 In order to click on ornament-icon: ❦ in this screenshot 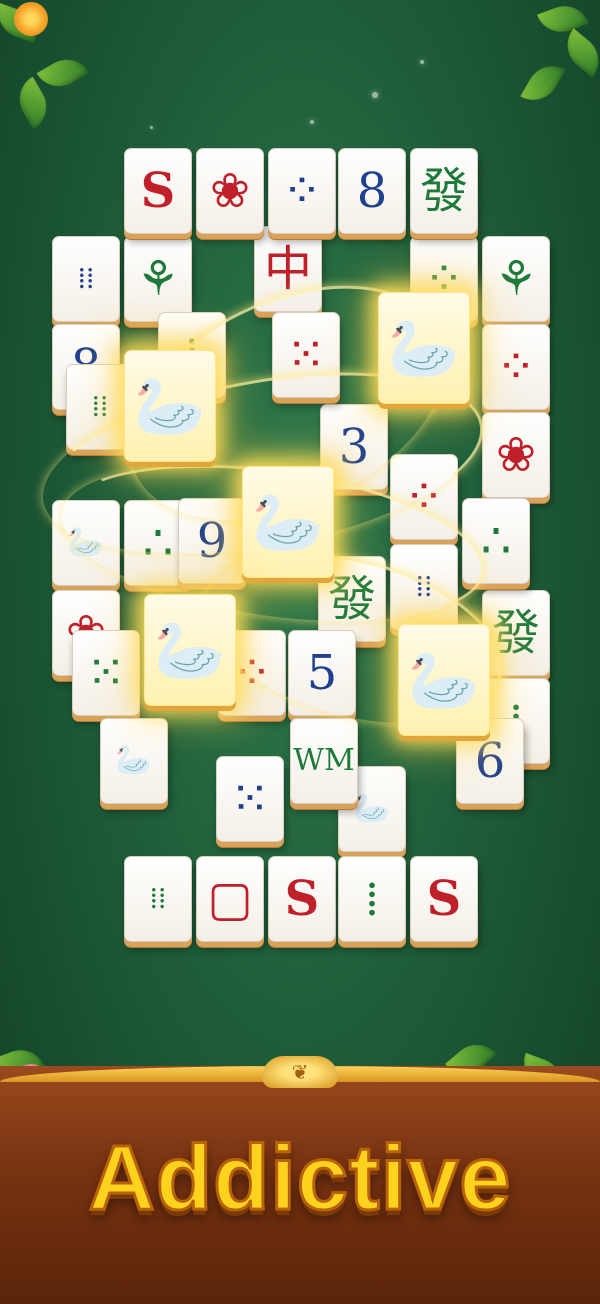, I will do `click(300, 1072)`.